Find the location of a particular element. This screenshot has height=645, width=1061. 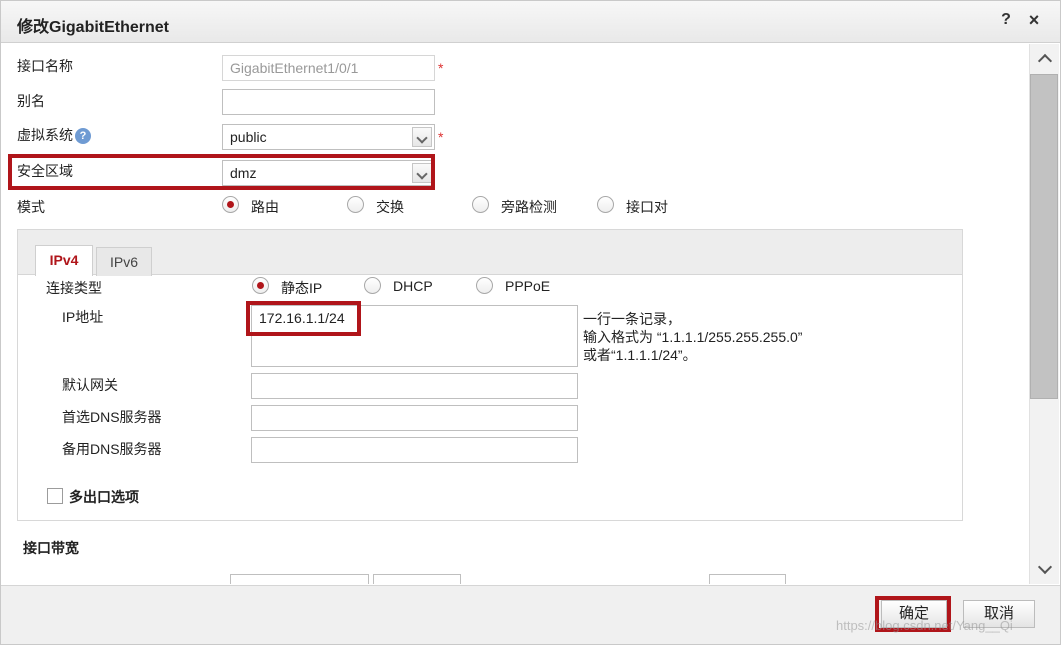

ip-hint-line-2: 输入格式为 “1.1.1.1/255.255.255.0” is located at coordinates (693, 337).